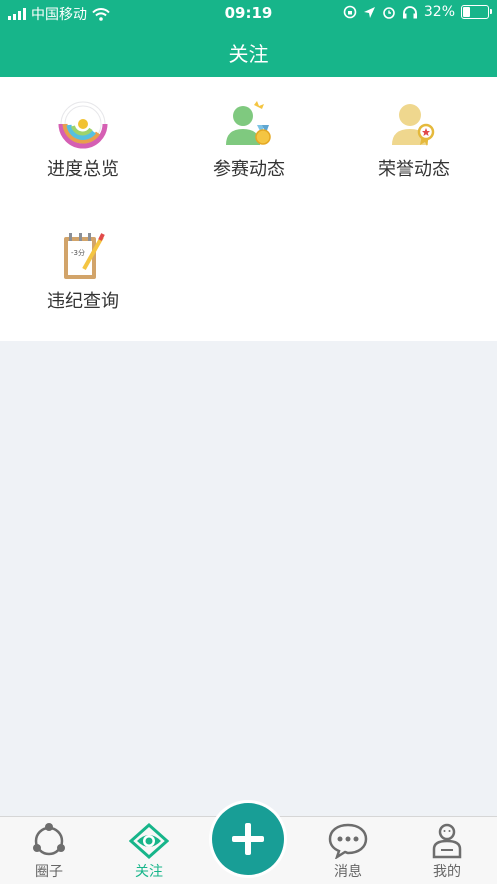  I want to click on header-bar: 中国移动 09:19 32% 关注, so click(248, 38).